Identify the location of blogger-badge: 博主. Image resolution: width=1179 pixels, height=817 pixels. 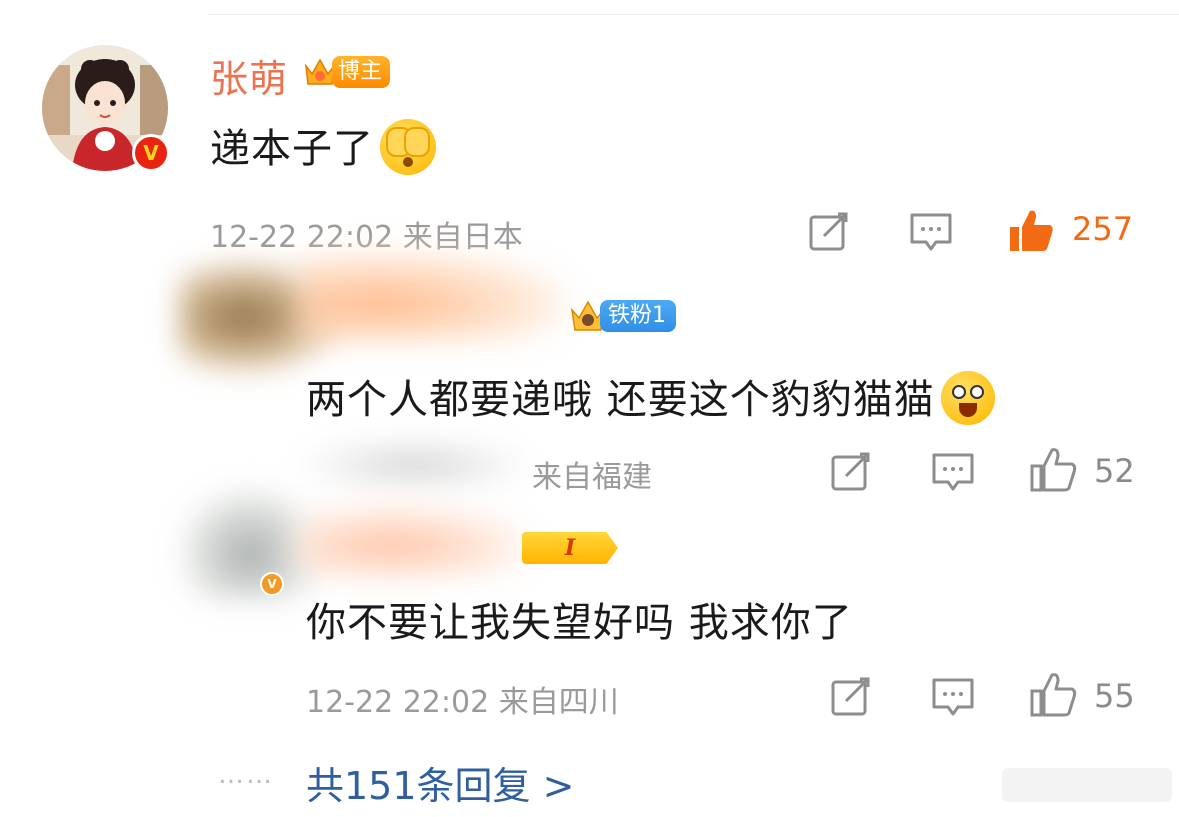
(346, 72).